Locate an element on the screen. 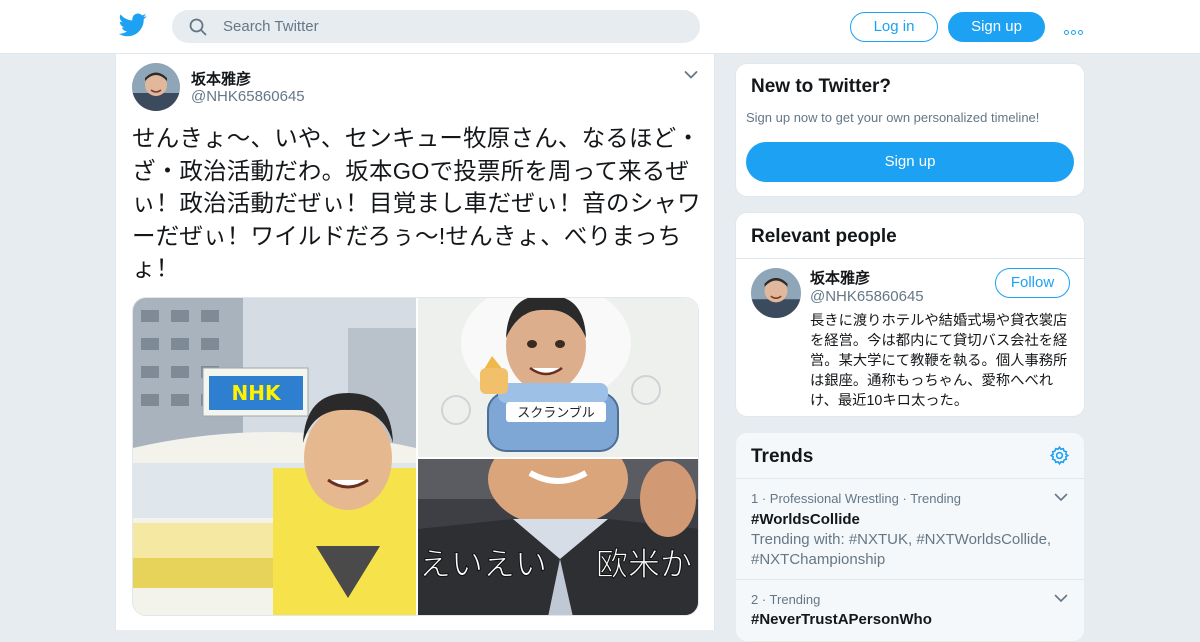  search-icon is located at coordinates (198, 27).